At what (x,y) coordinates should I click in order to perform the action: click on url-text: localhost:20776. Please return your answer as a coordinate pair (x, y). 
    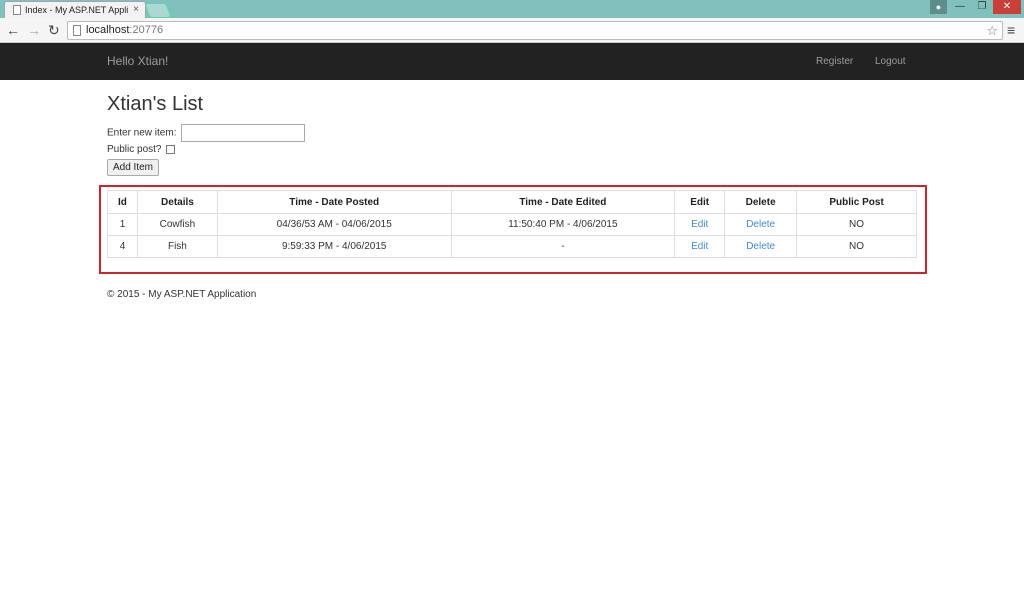
    Looking at the image, I should click on (124, 30).